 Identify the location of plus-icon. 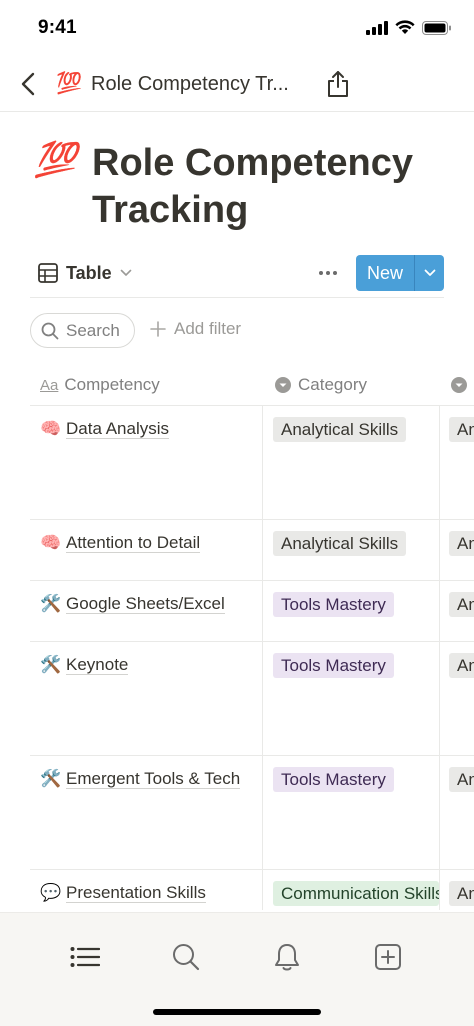
(158, 329).